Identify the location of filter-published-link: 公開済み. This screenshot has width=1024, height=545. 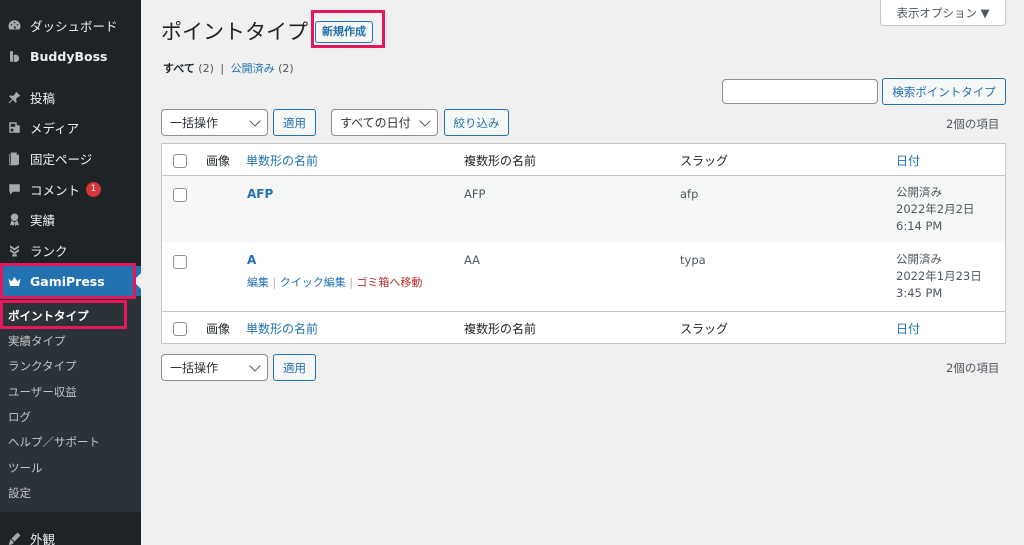
(253, 68).